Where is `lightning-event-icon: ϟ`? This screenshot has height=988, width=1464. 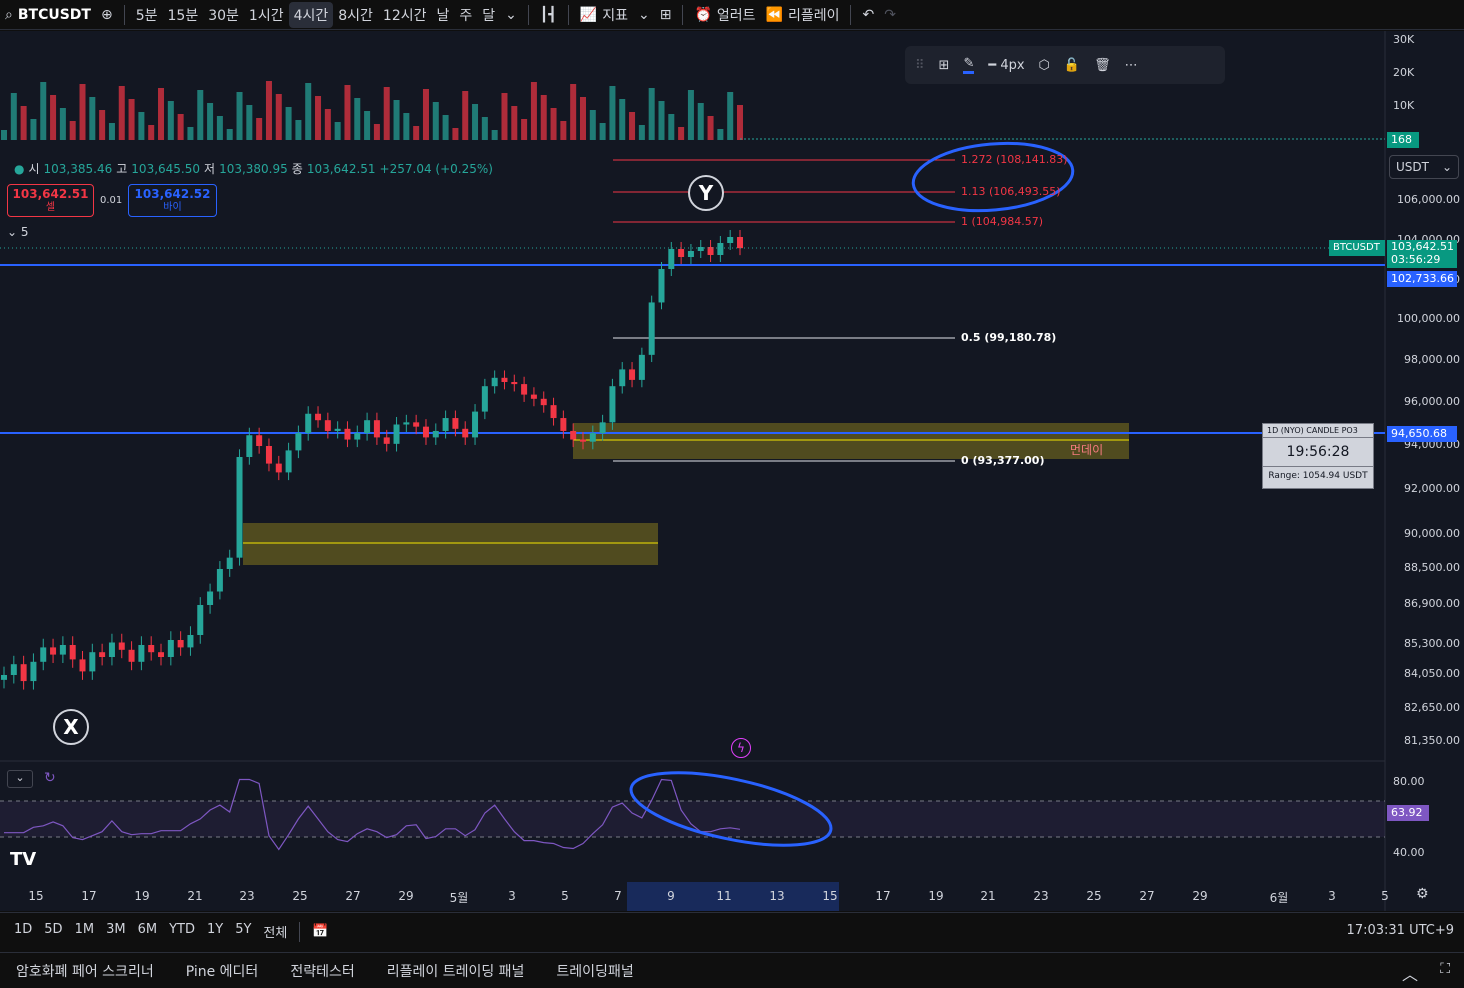 lightning-event-icon: ϟ is located at coordinates (741, 748).